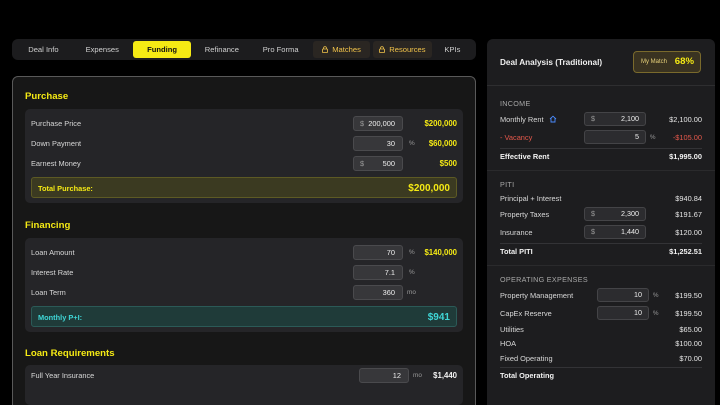 Image resolution: width=720 pixels, height=405 pixels. Describe the element at coordinates (685, 251) in the screenshot. I see `total-piti-value: $1,252.51` at that location.